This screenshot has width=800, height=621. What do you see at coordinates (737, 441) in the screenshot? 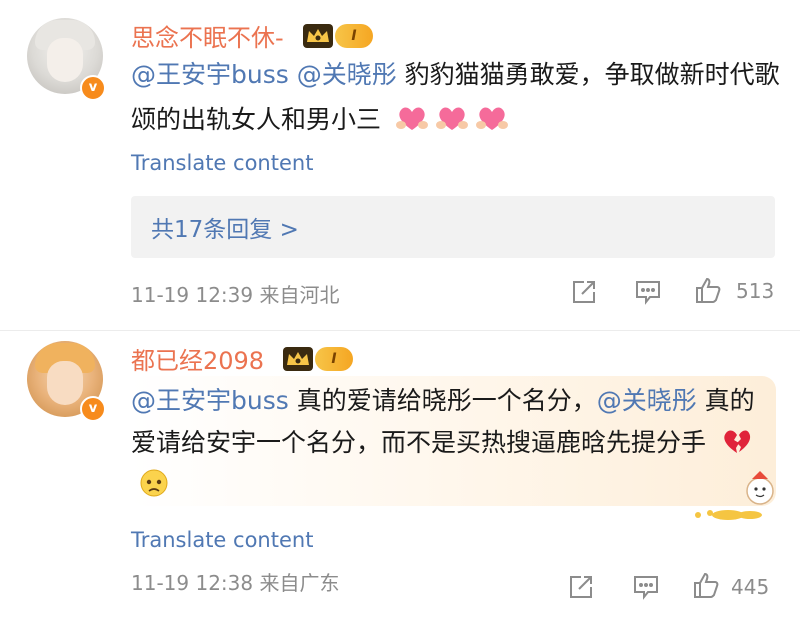
I see `broken-heart-emoji-icon` at bounding box center [737, 441].